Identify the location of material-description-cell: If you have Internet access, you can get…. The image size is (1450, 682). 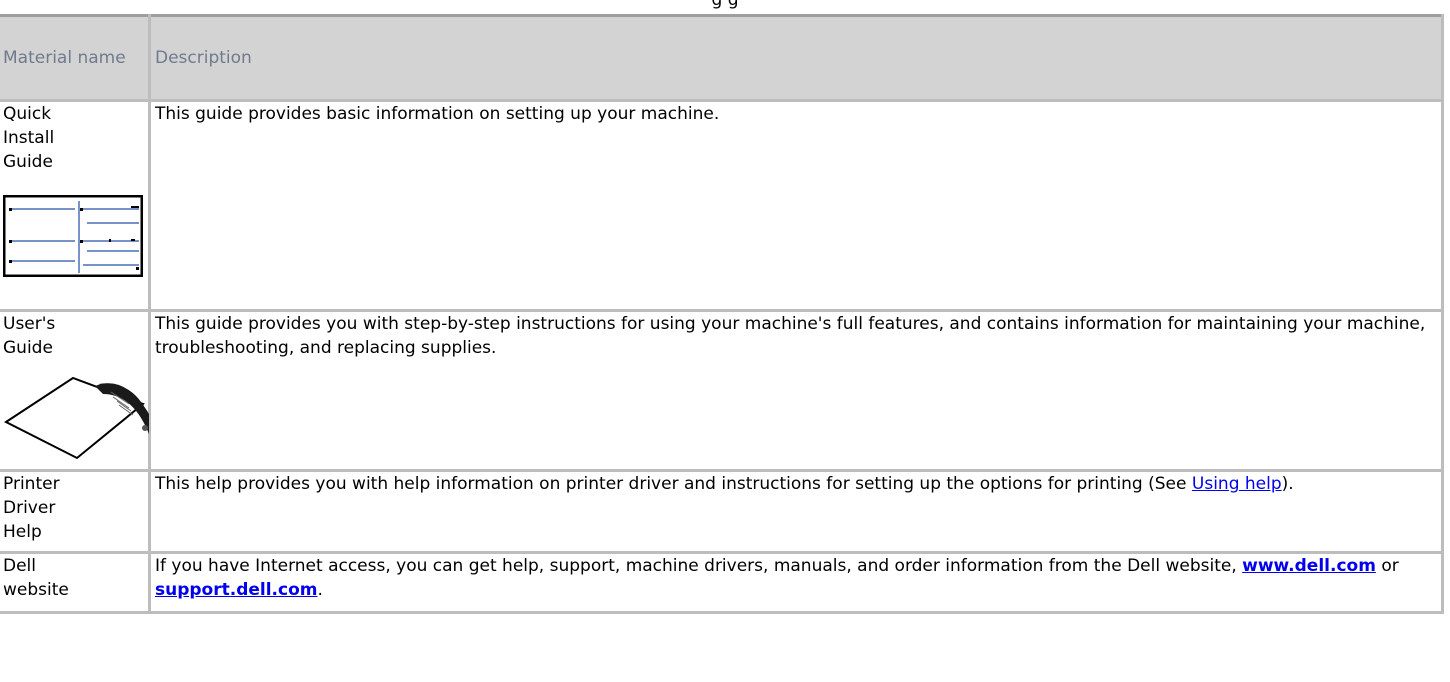
(796, 582).